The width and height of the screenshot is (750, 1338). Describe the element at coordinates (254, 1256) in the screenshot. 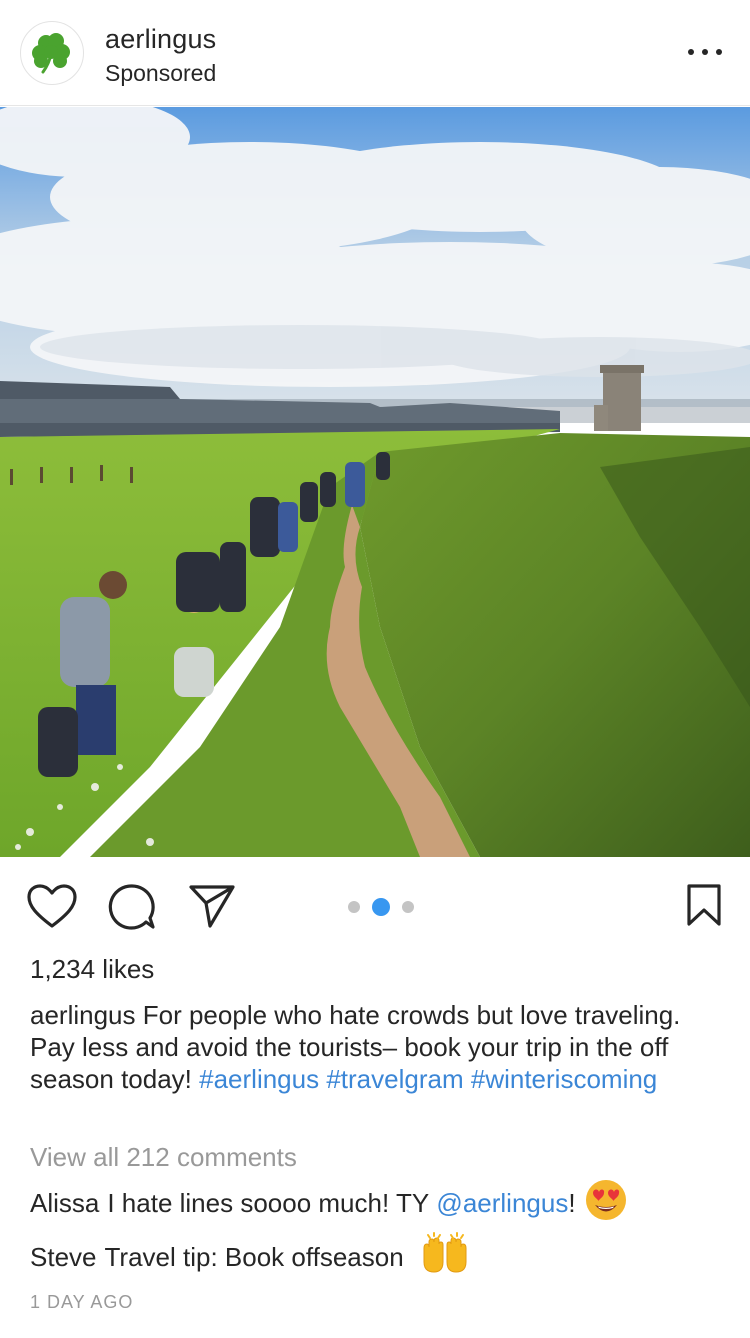

I see `comment-text: Travel tip: Book offseason` at that location.